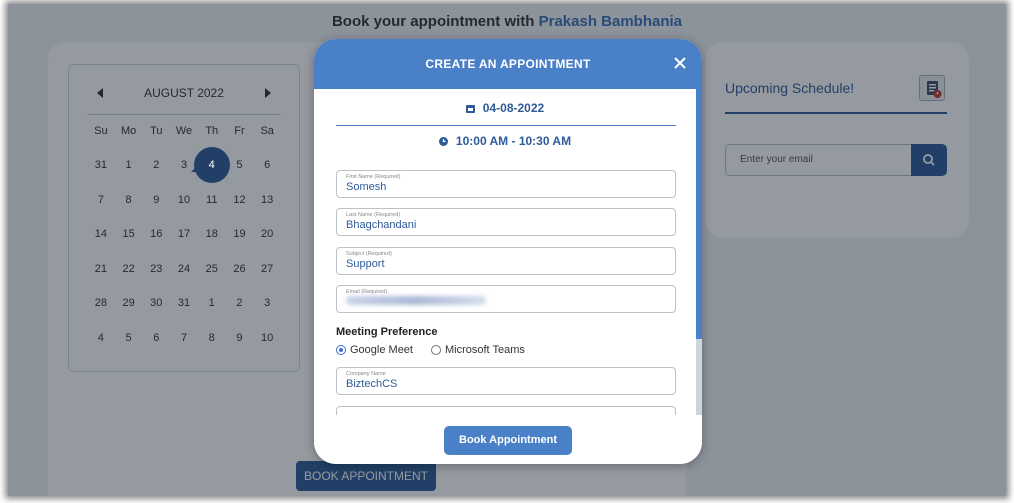 This screenshot has height=503, width=1014. I want to click on field-label: Email (Required), so click(367, 292).